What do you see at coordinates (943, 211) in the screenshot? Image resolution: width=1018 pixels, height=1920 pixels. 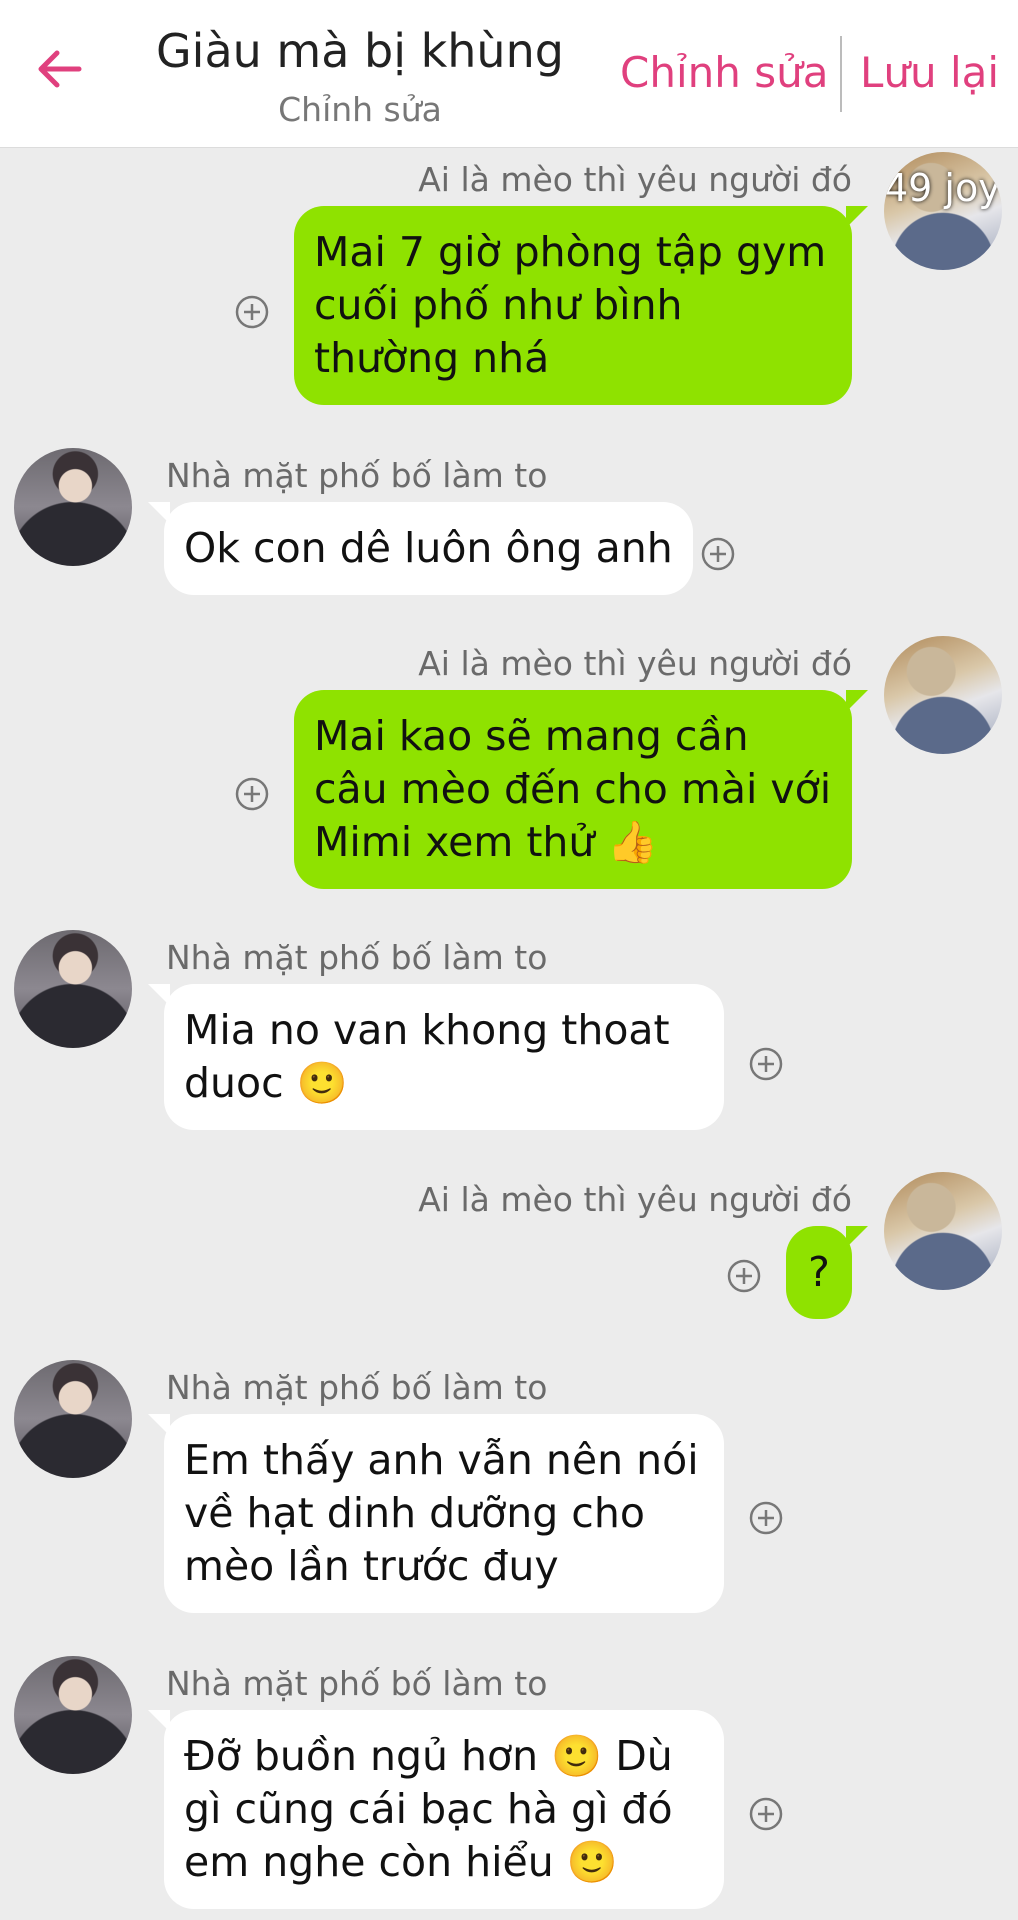 I see `avatar: 49 joy` at bounding box center [943, 211].